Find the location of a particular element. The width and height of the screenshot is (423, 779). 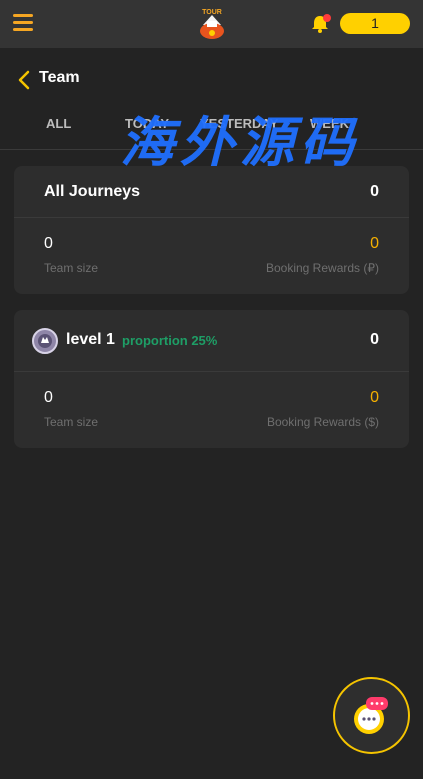

hamburger-icon is located at coordinates (23, 23).